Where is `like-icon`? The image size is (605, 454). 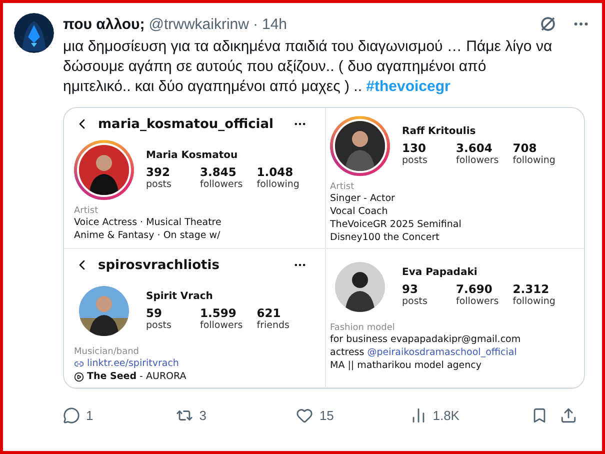
like-icon is located at coordinates (305, 415).